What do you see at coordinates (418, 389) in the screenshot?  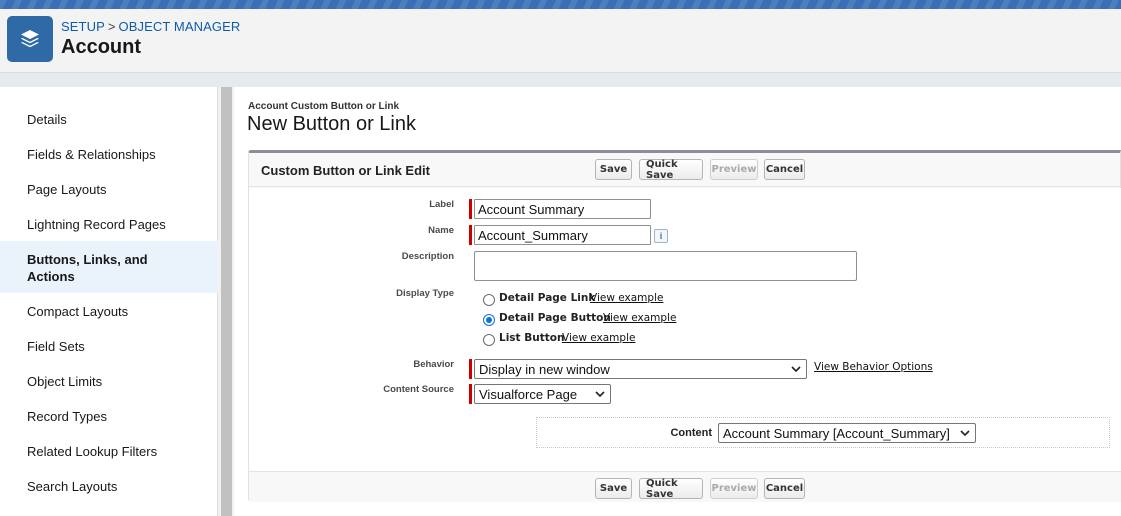 I see `content-source-field-label: Content Source` at bounding box center [418, 389].